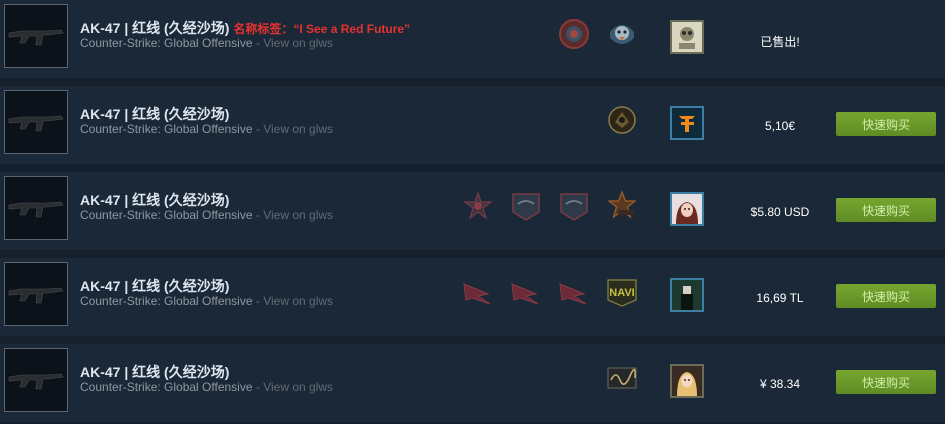 Image resolution: width=945 pixels, height=424 pixels. What do you see at coordinates (574, 34) in the screenshot?
I see `round-badge-sticker` at bounding box center [574, 34].